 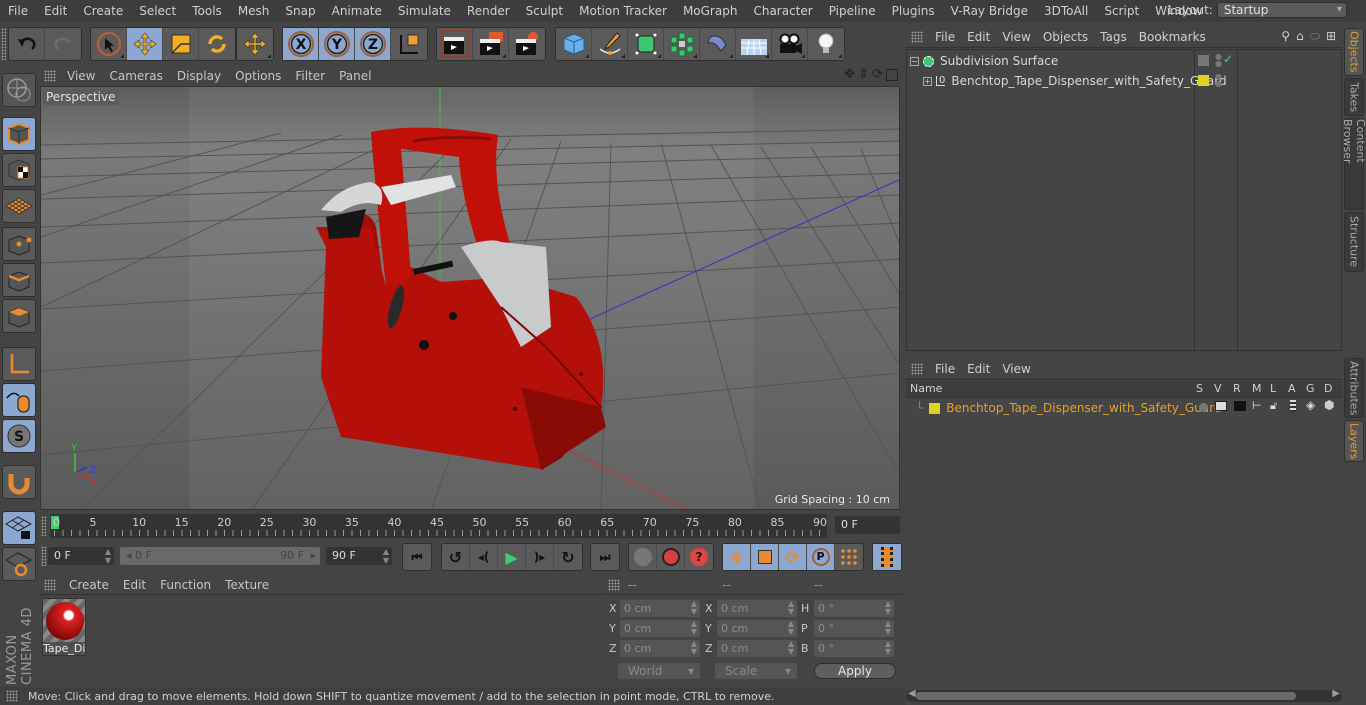 What do you see at coordinates (1203, 407) in the screenshot?
I see `solo-icon` at bounding box center [1203, 407].